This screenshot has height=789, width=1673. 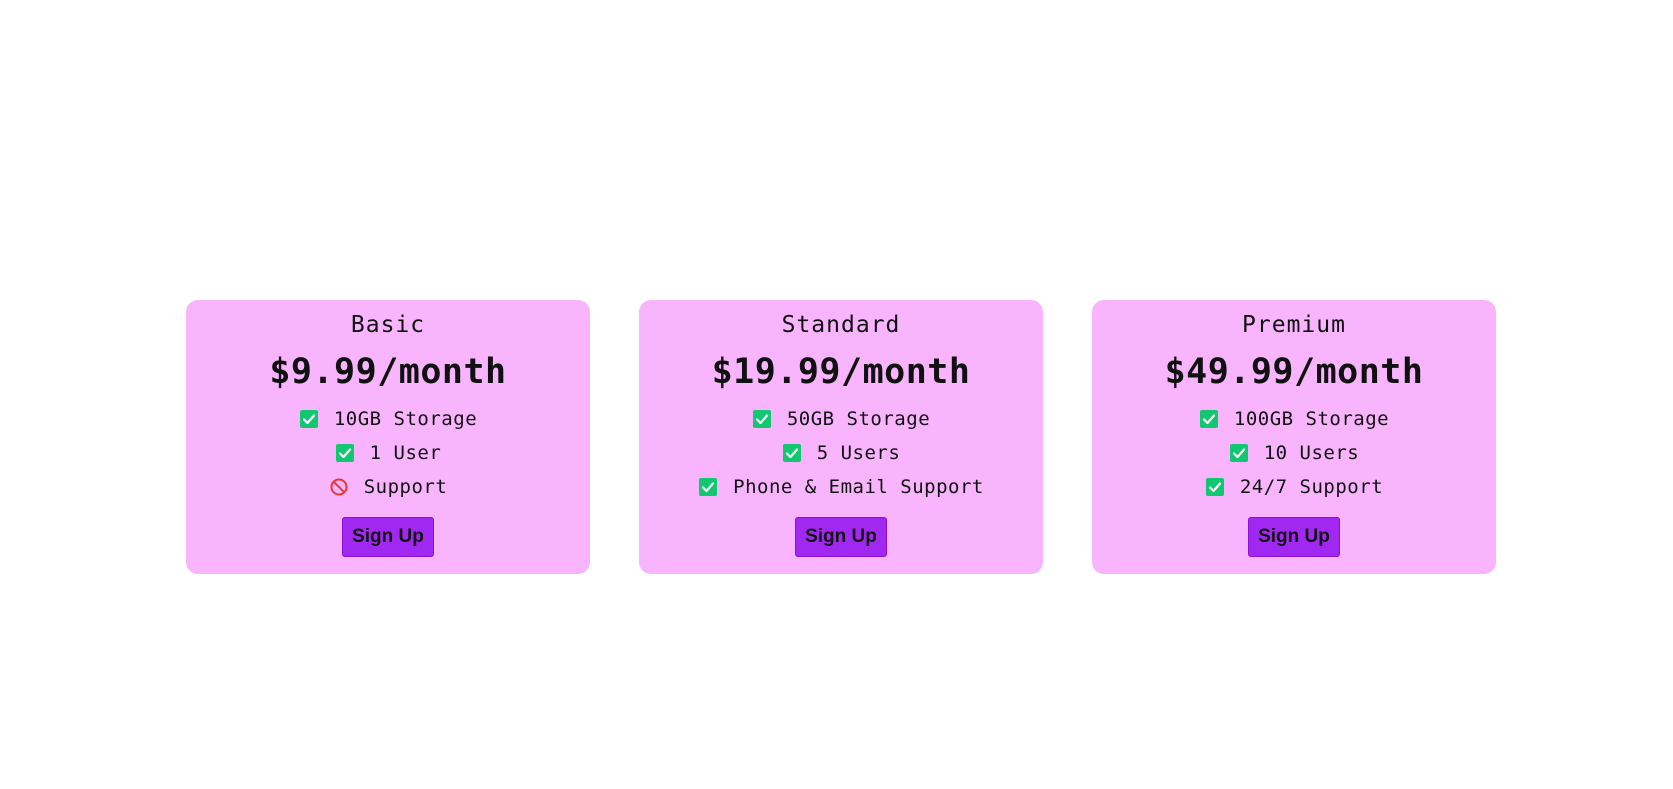 I want to click on feature-item: 100GB Storage, so click(x=1294, y=419).